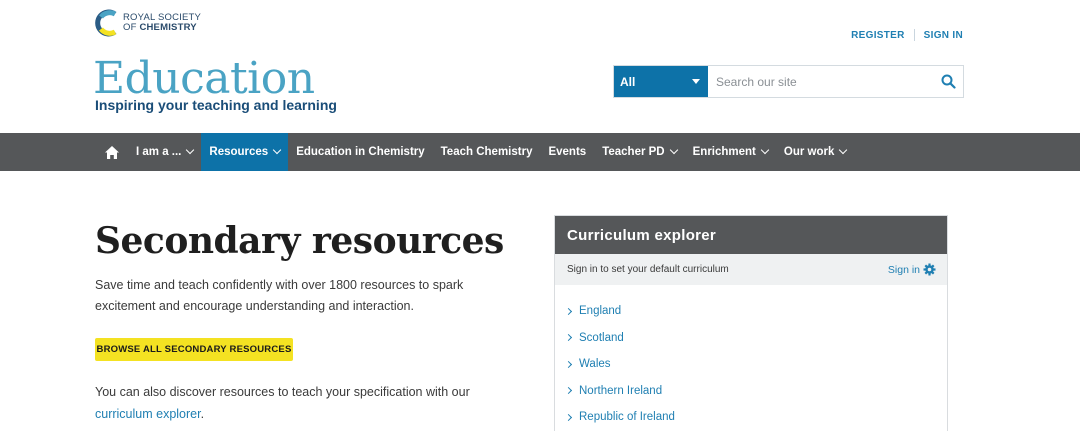 This screenshot has height=431, width=1080. I want to click on panel-title: Curriculum explorer, so click(751, 235).